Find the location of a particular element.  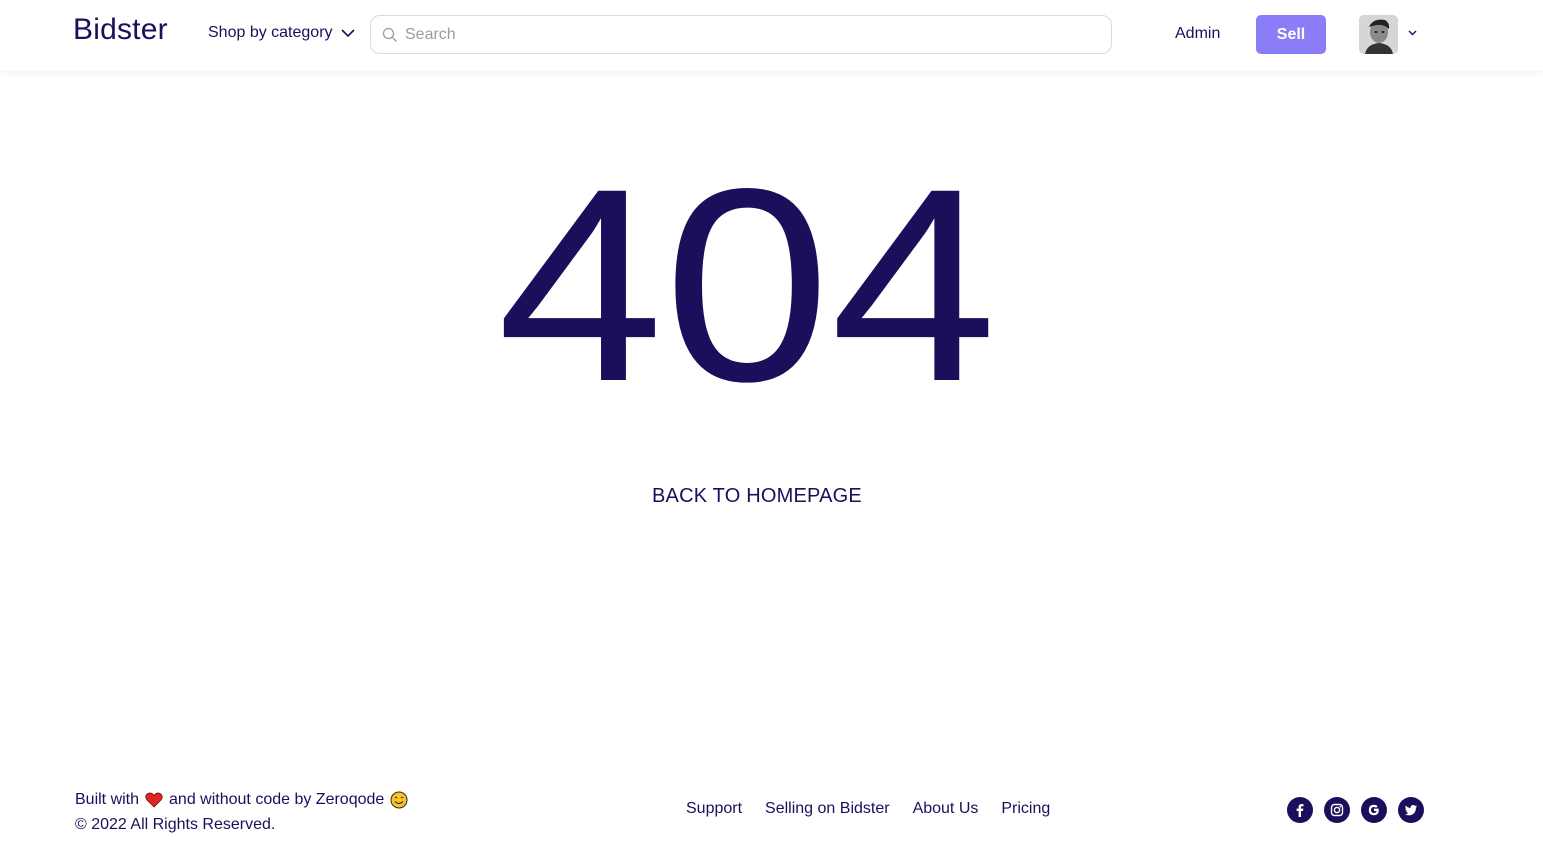

search-box is located at coordinates (741, 34).